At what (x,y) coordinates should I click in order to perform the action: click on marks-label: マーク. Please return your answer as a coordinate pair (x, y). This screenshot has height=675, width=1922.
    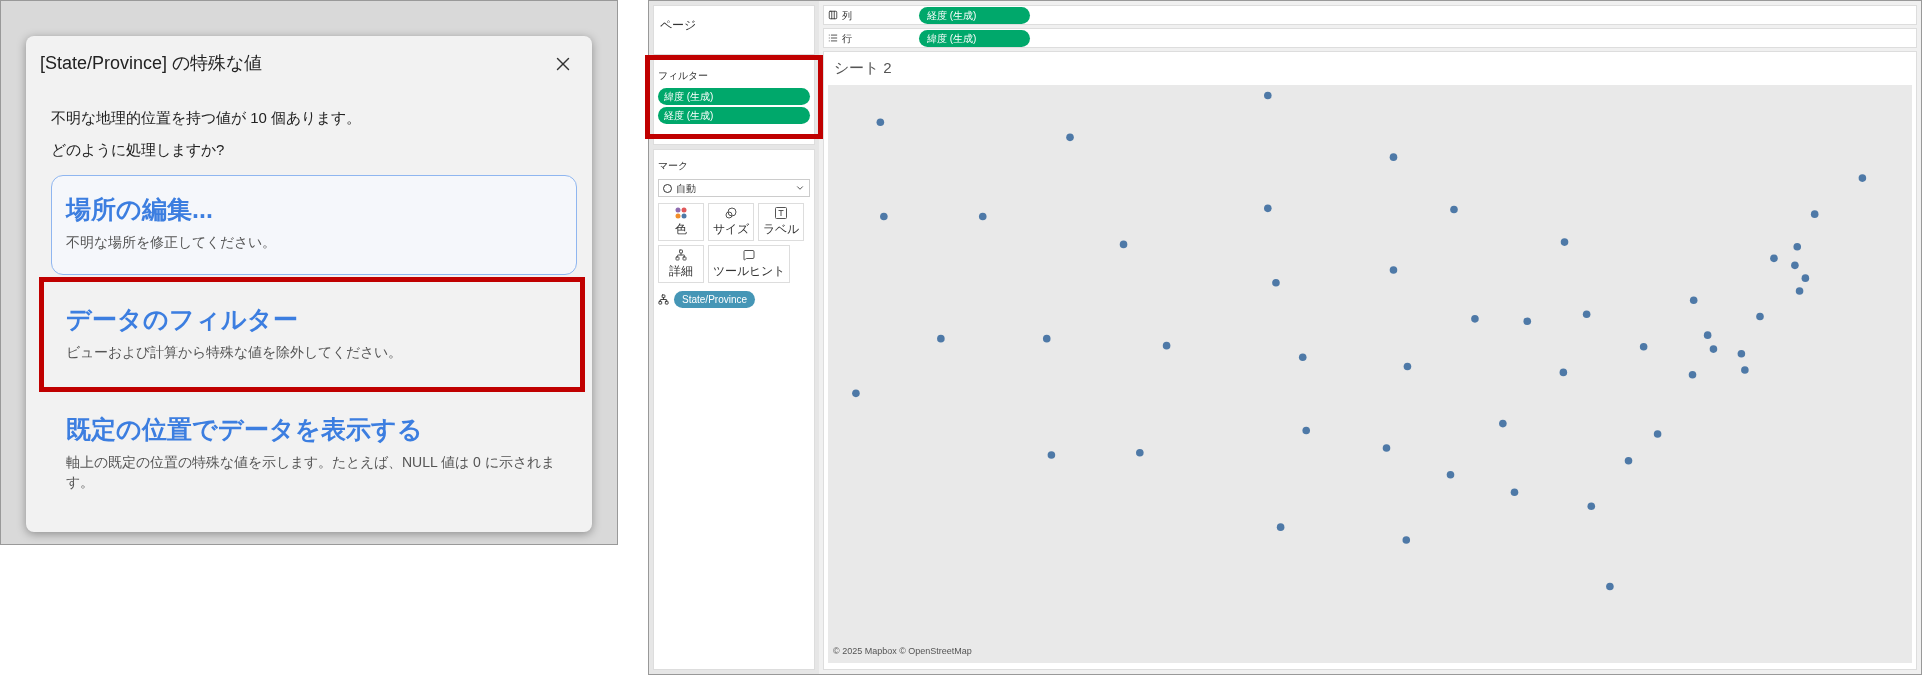
    Looking at the image, I should click on (673, 166).